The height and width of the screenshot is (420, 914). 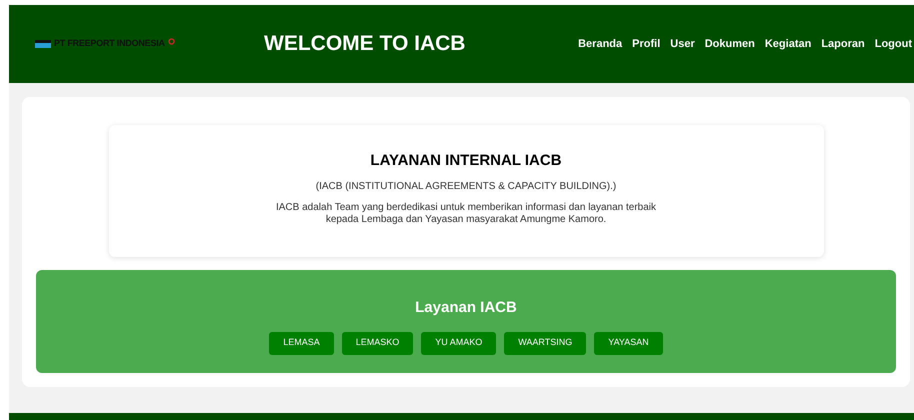 What do you see at coordinates (545, 343) in the screenshot?
I see `service-button: WAARTSING` at bounding box center [545, 343].